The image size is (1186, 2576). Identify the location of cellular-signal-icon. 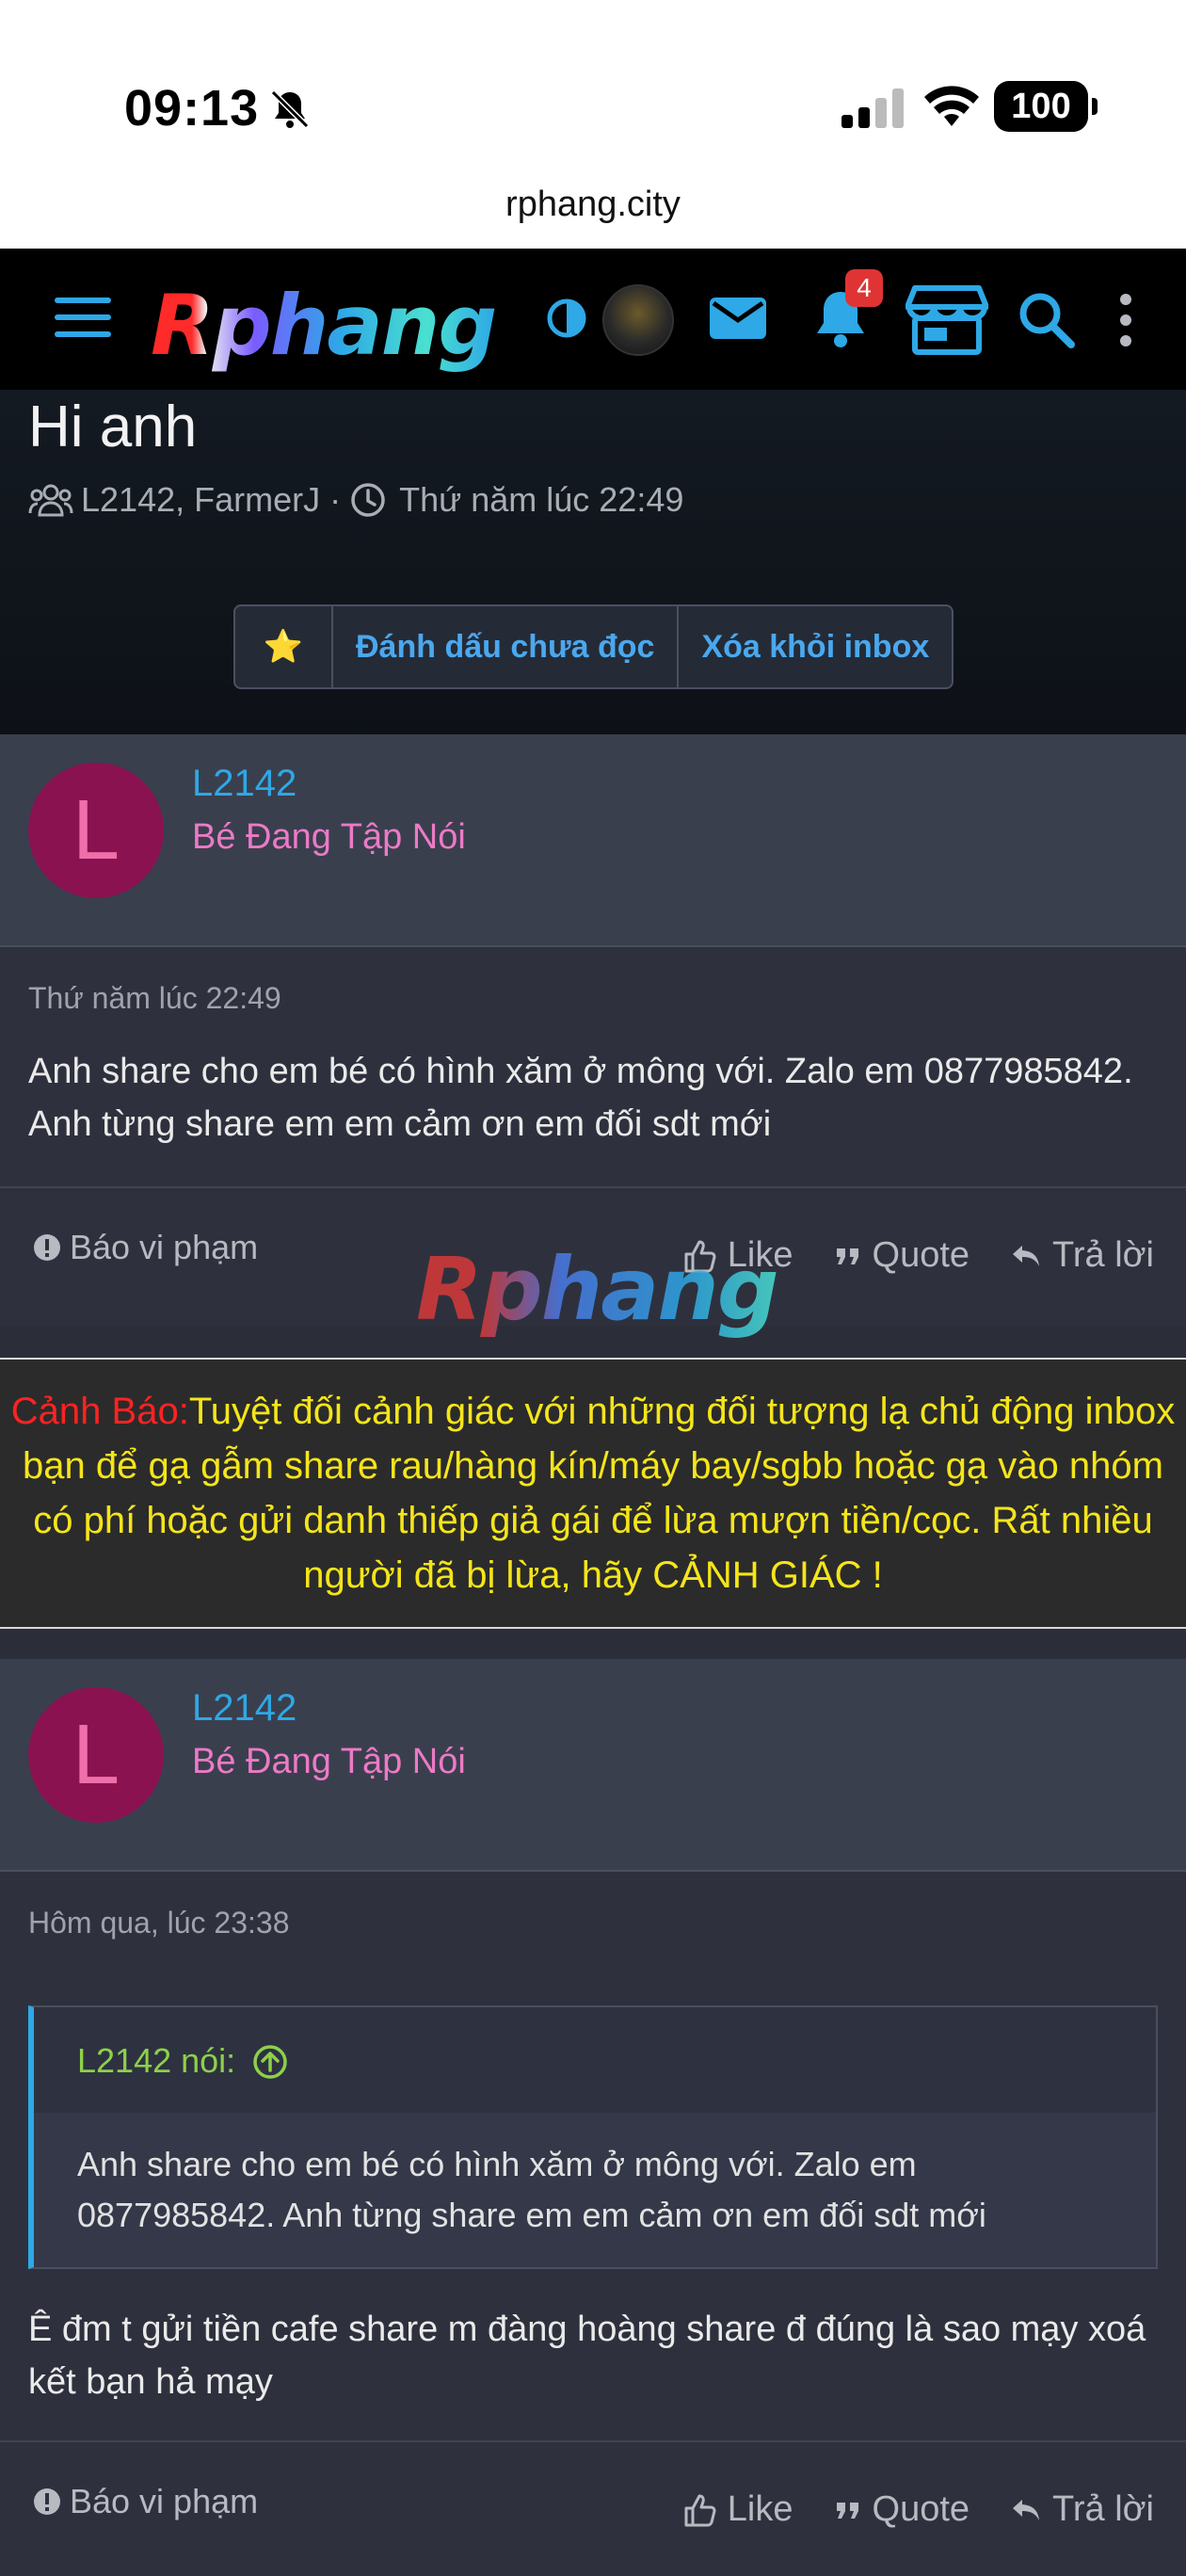
(872, 108).